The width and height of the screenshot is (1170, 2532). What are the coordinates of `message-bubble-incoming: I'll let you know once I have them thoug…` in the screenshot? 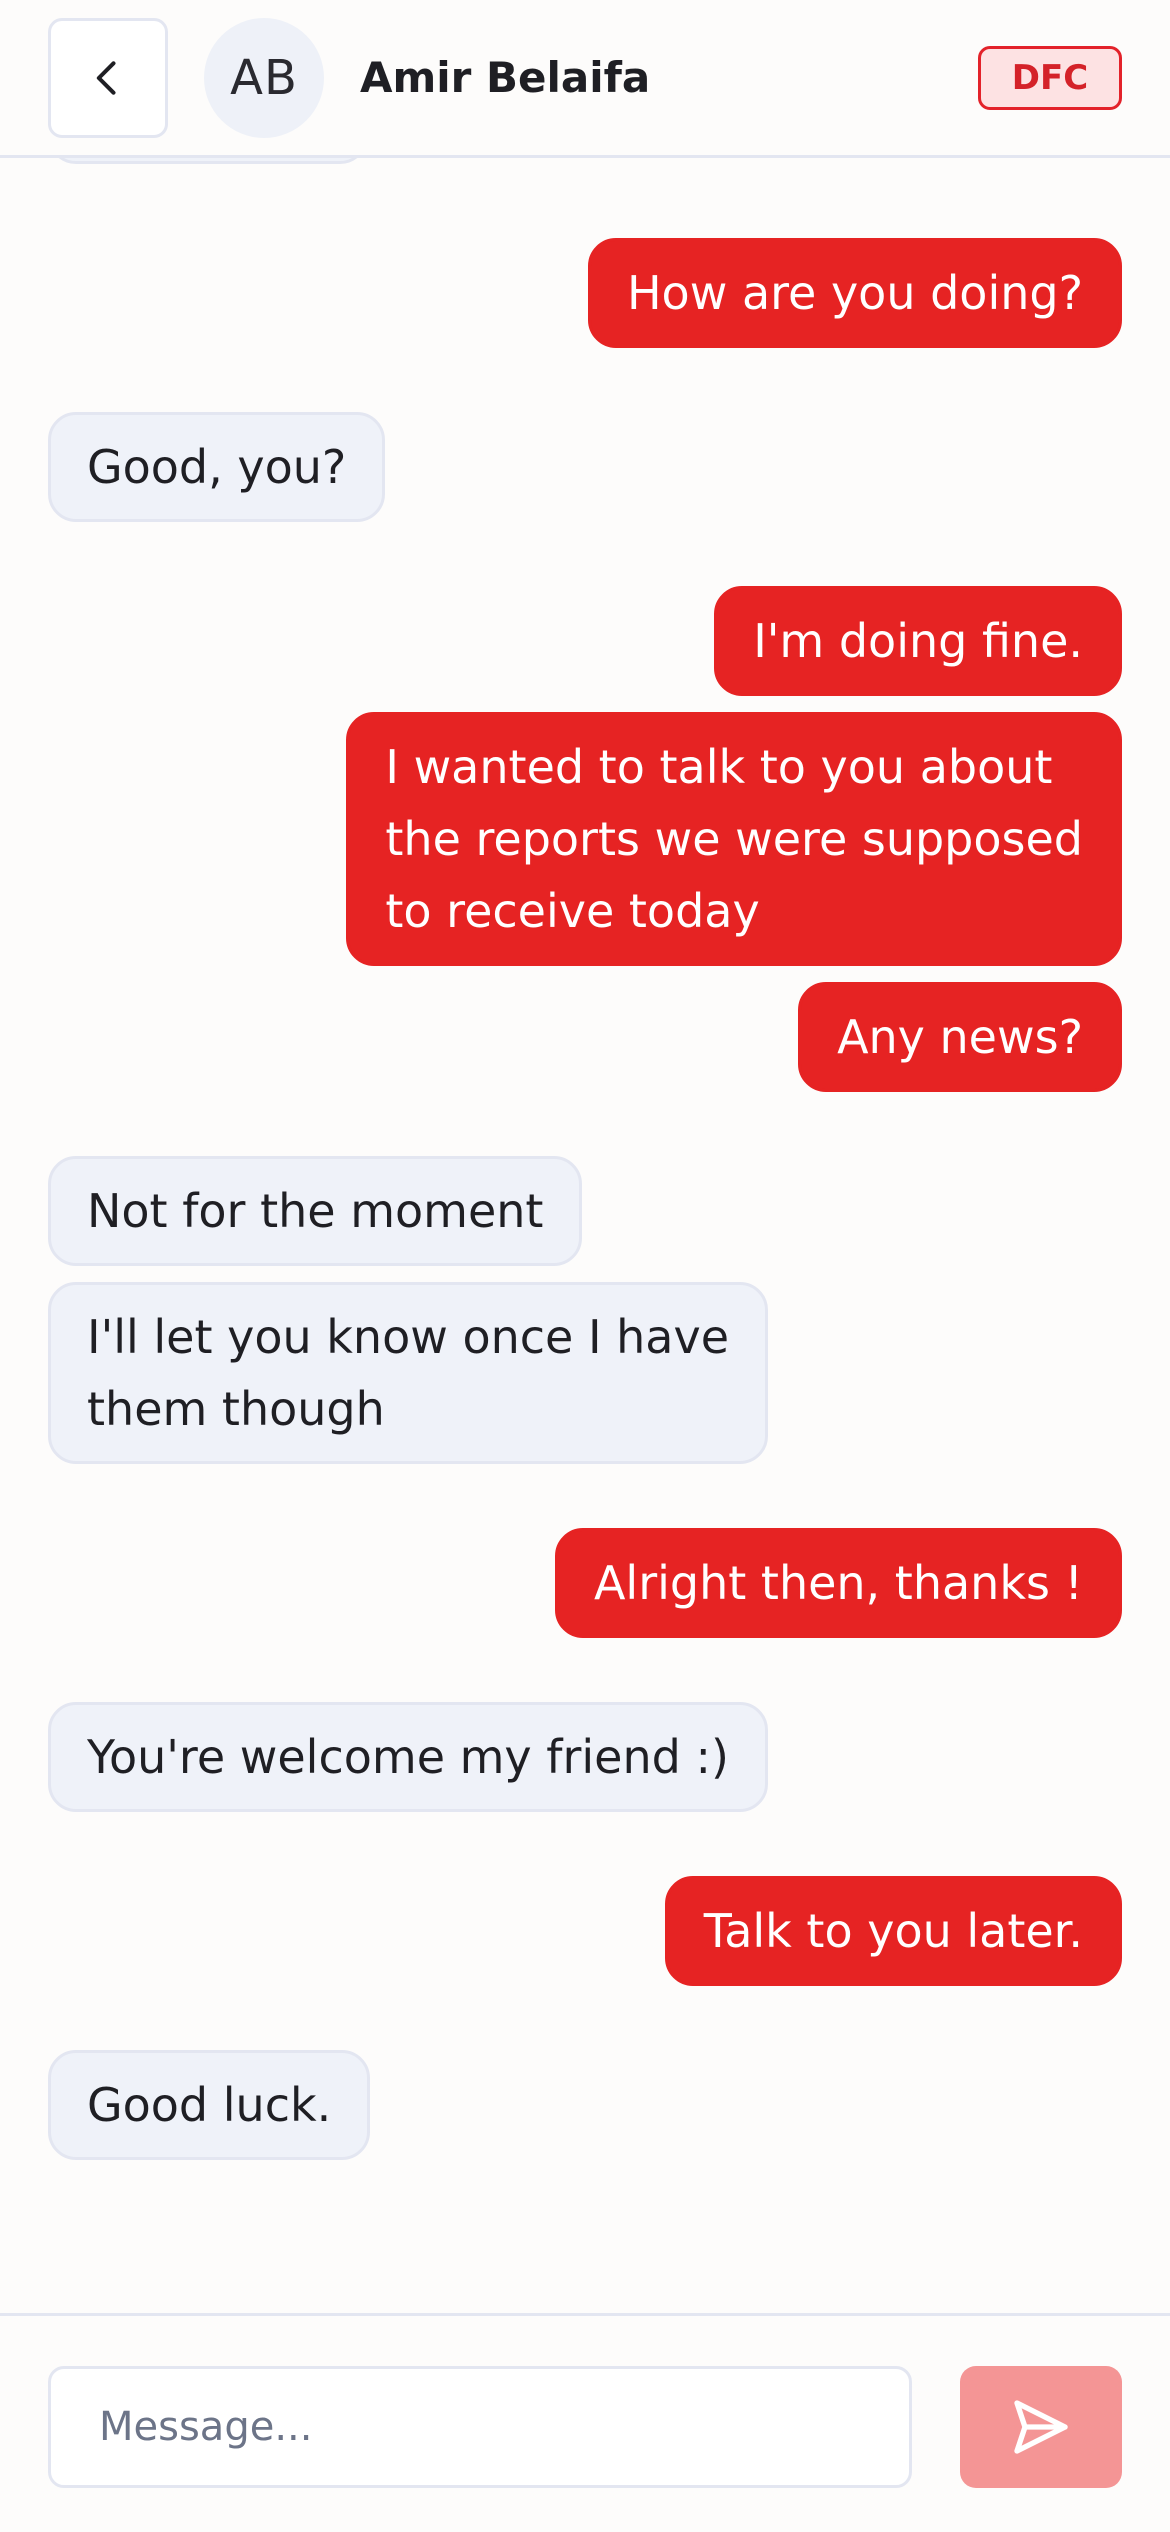 It's located at (408, 1373).